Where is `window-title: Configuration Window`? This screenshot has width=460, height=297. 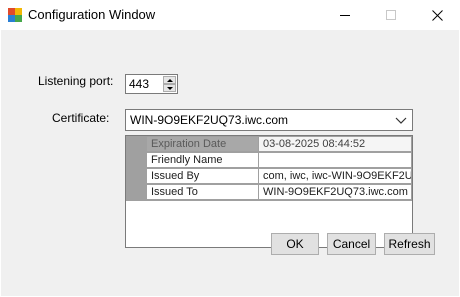 window-title: Configuration Window is located at coordinates (92, 14).